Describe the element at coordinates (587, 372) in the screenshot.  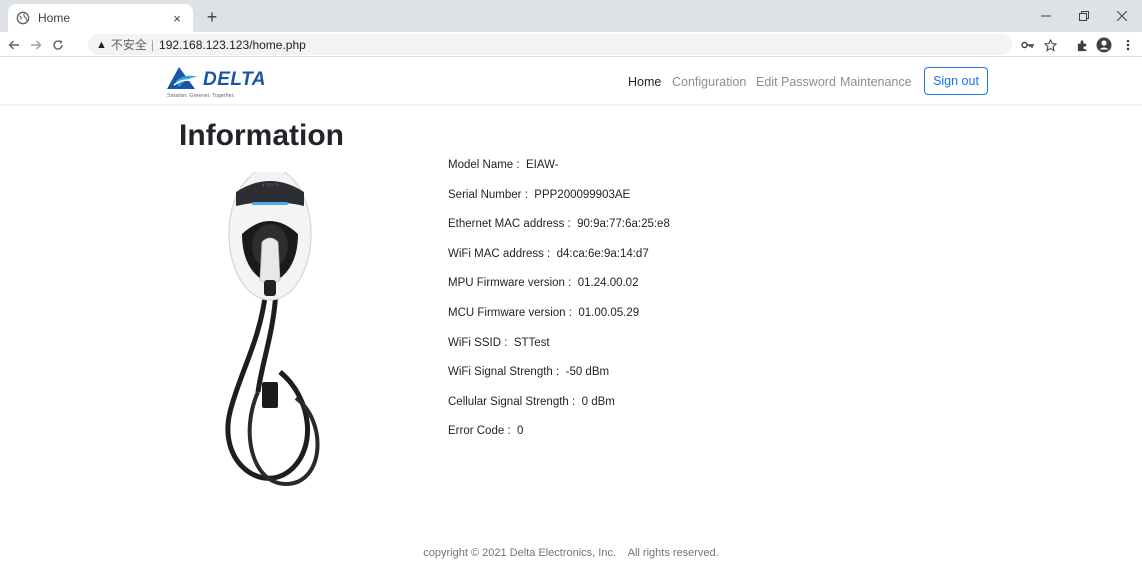
I see `info-value: -50 dBm` at that location.